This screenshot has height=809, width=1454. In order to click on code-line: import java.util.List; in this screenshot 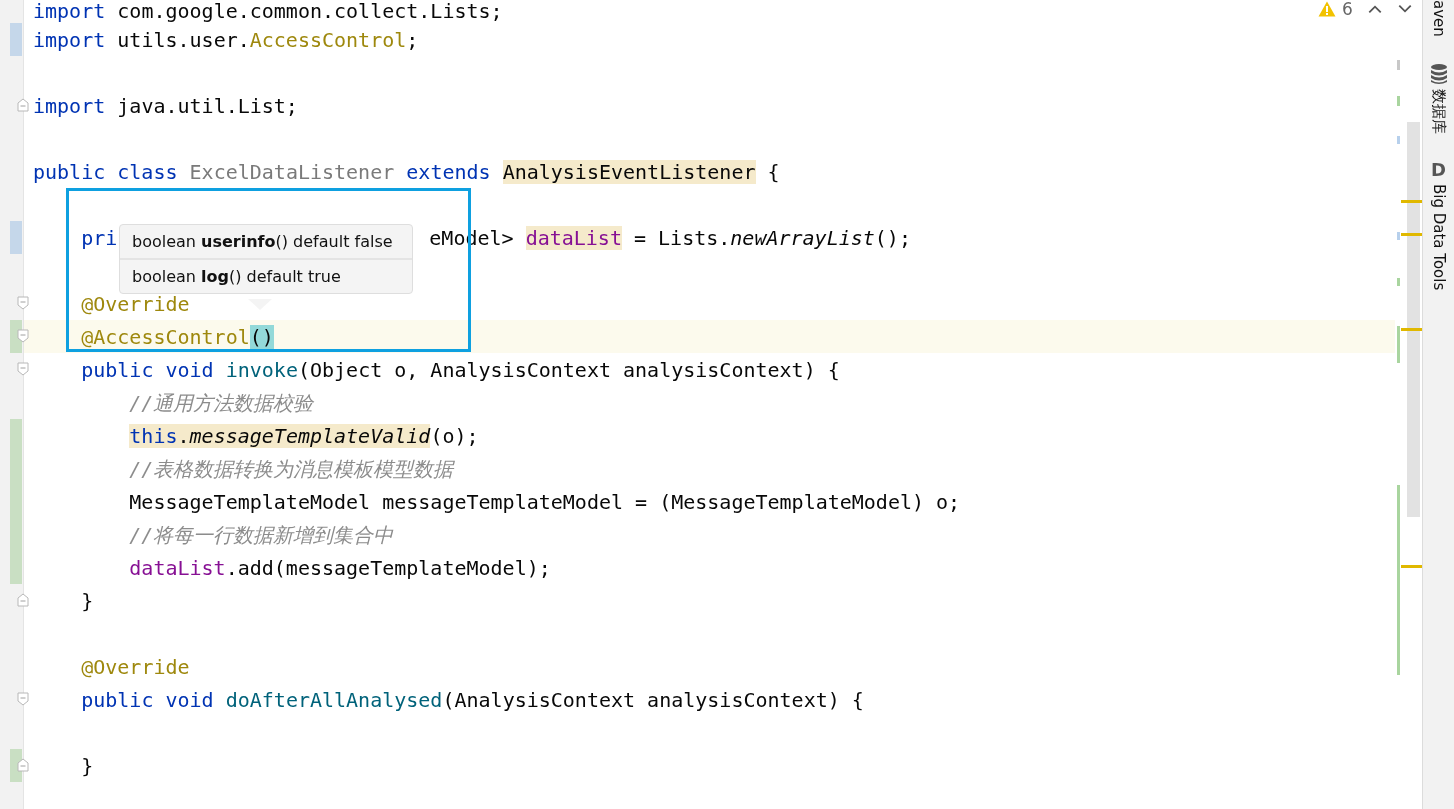, I will do `click(165, 105)`.